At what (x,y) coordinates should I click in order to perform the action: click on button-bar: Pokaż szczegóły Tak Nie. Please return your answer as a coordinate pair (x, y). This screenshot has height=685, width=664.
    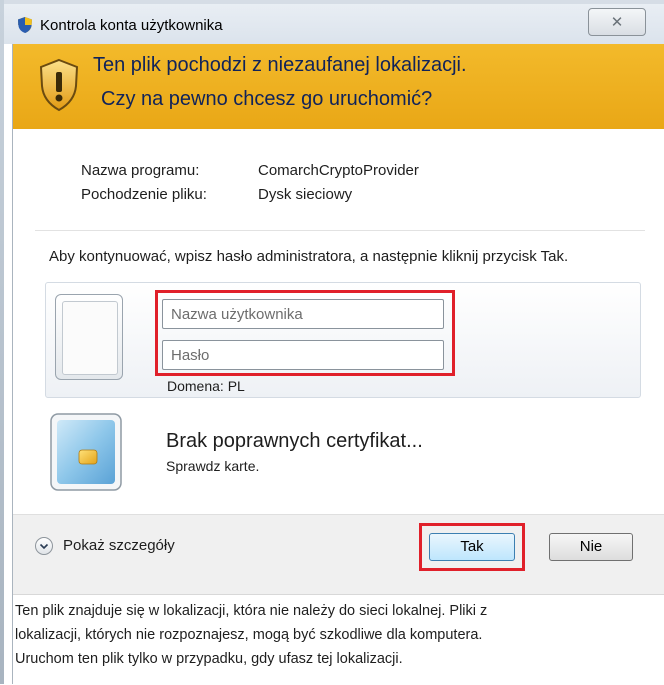
    Looking at the image, I should click on (338, 554).